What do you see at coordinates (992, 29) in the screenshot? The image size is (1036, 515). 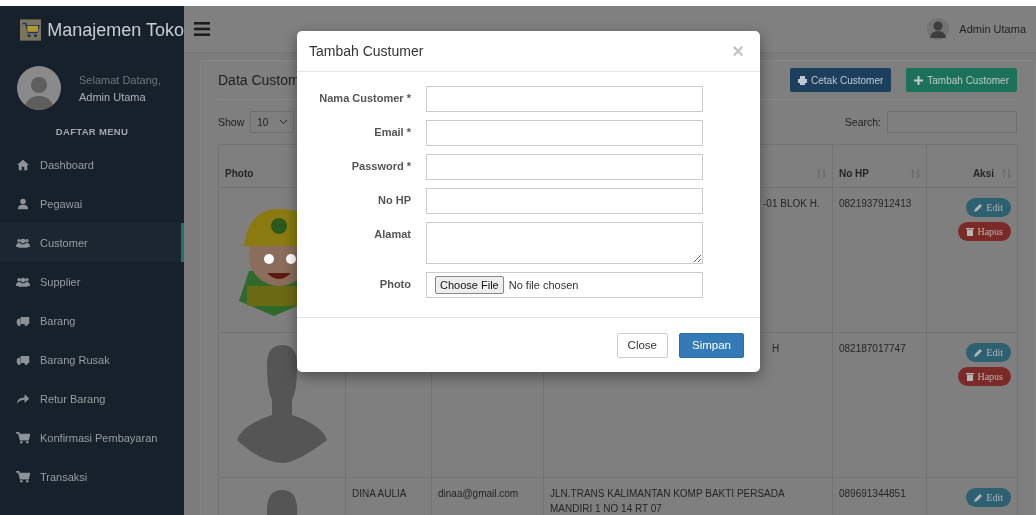 I see `user-menu: Admin Utama` at bounding box center [992, 29].